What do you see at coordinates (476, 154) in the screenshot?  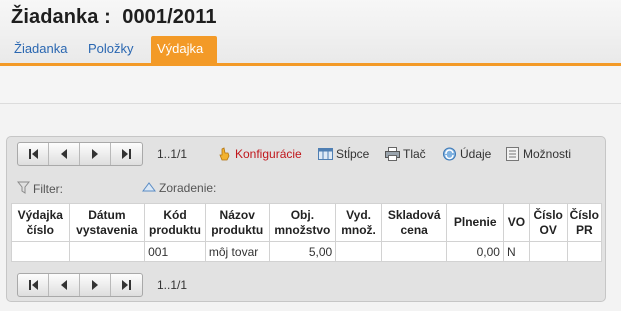 I see `data-label: Údaje` at bounding box center [476, 154].